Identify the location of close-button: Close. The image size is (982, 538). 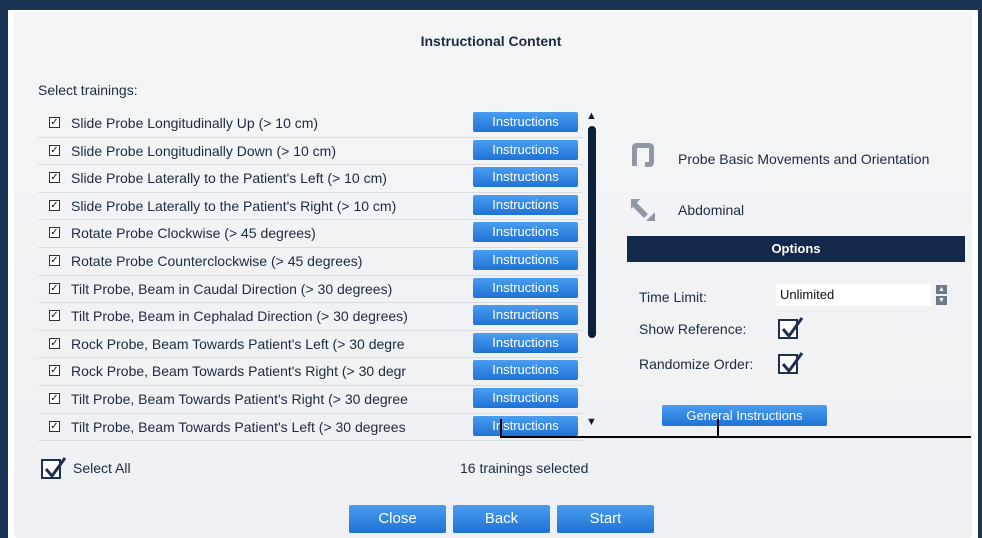
(397, 519).